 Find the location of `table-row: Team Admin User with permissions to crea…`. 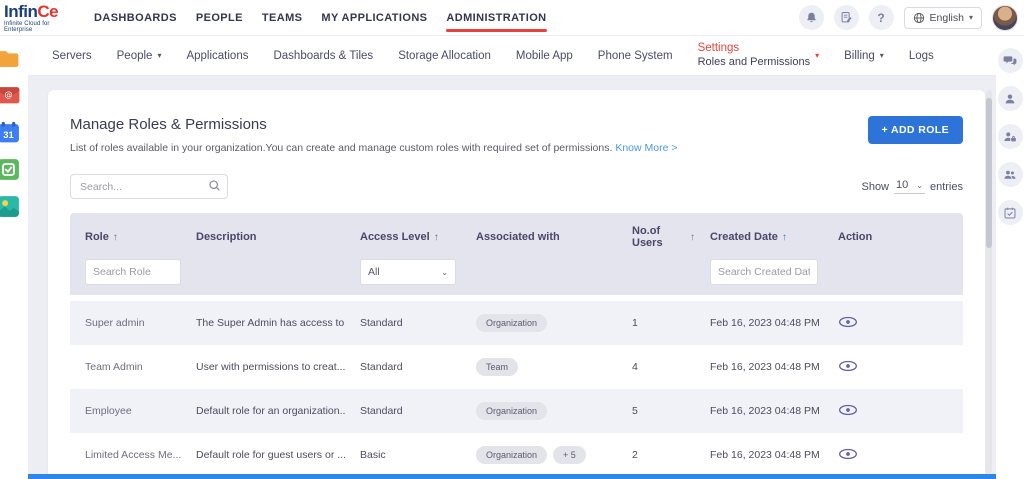

table-row: Team Admin User with permissions to crea… is located at coordinates (516, 367).